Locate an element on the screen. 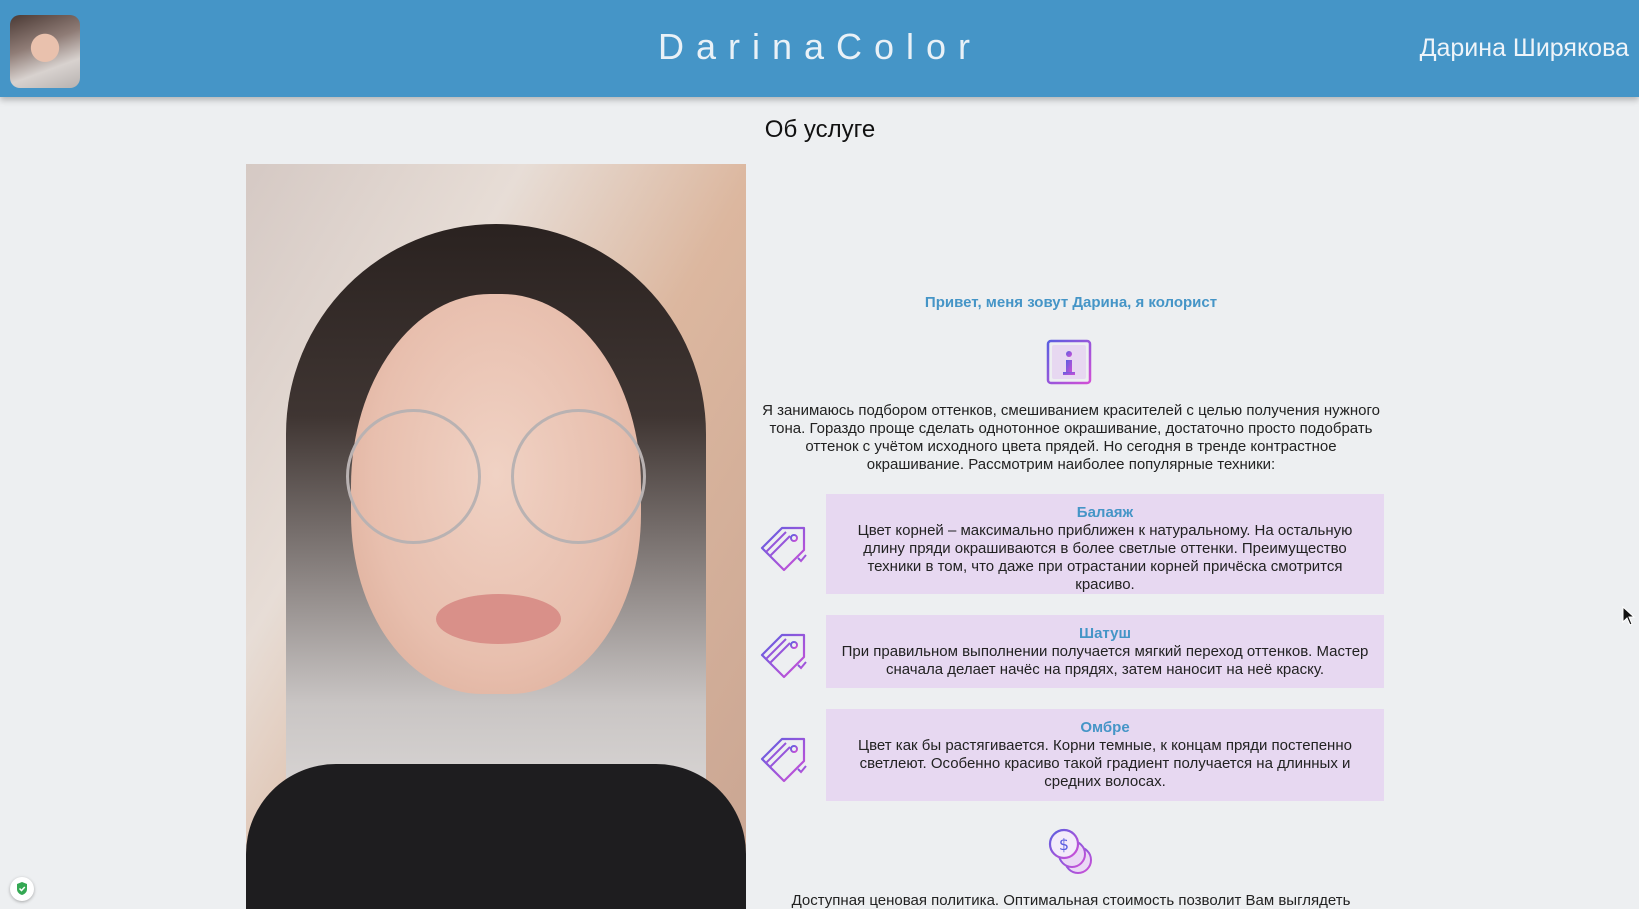  header-avatar is located at coordinates (45, 51).